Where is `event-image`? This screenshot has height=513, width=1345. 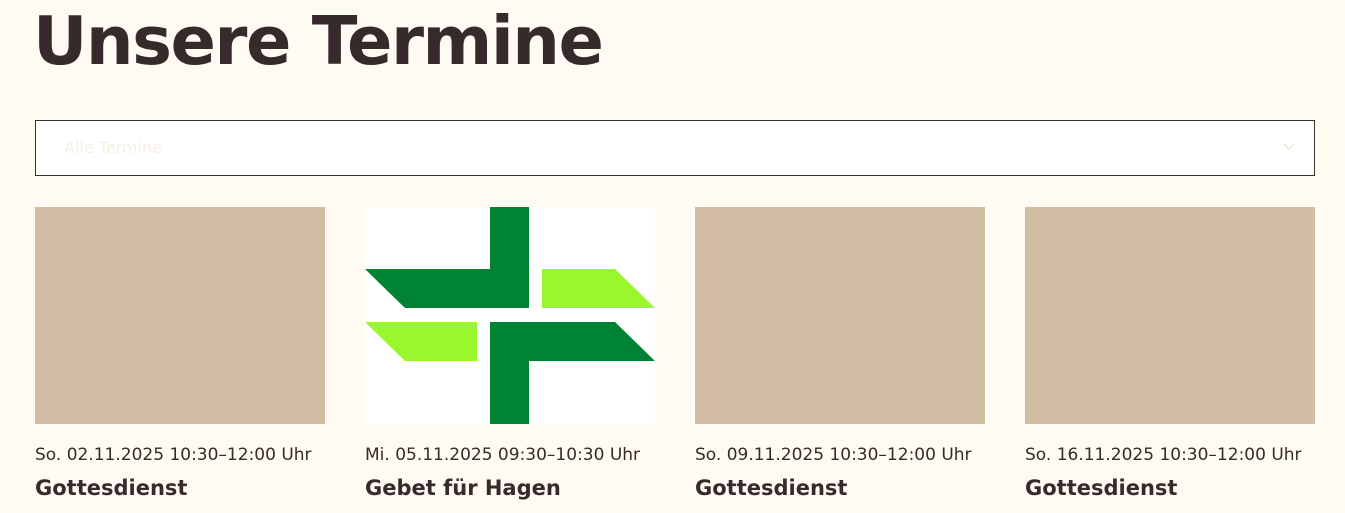 event-image is located at coordinates (510, 315).